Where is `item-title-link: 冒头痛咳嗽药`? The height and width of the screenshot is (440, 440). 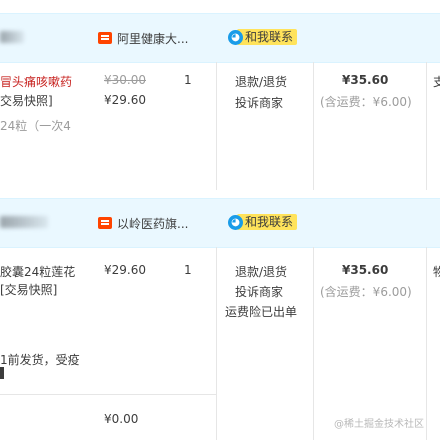
item-title-link: 冒头痛咳嗽药 is located at coordinates (36, 81).